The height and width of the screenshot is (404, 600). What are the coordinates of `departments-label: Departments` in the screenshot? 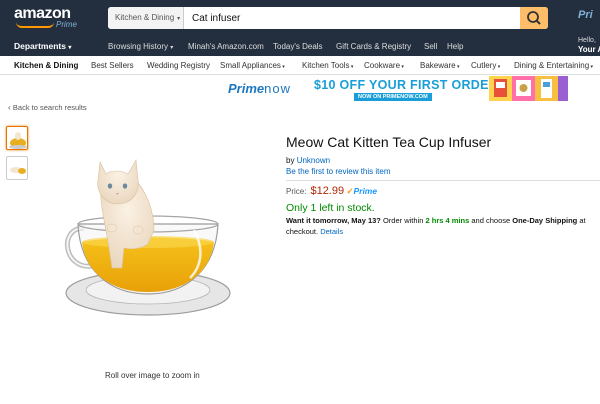 It's located at (40, 46).